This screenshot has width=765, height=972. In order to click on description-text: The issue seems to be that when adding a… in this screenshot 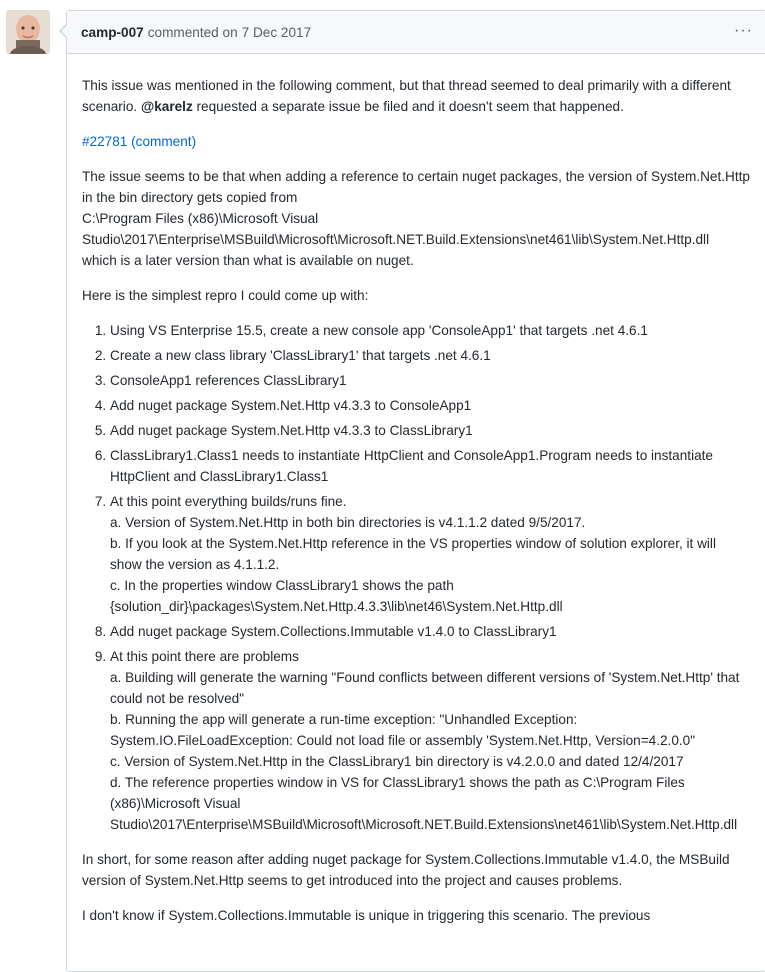, I will do `click(416, 187)`.